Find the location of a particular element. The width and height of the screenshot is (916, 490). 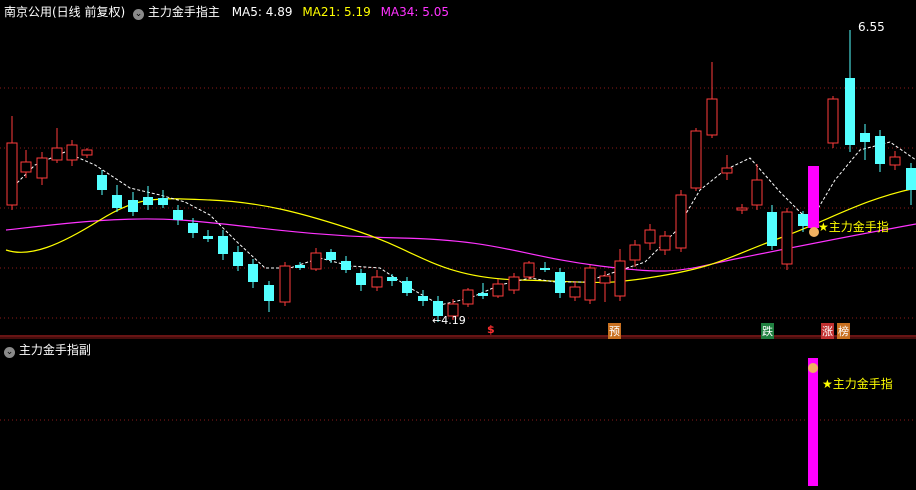

stock-label: 南京公用(日线 前复权) is located at coordinates (64, 12).